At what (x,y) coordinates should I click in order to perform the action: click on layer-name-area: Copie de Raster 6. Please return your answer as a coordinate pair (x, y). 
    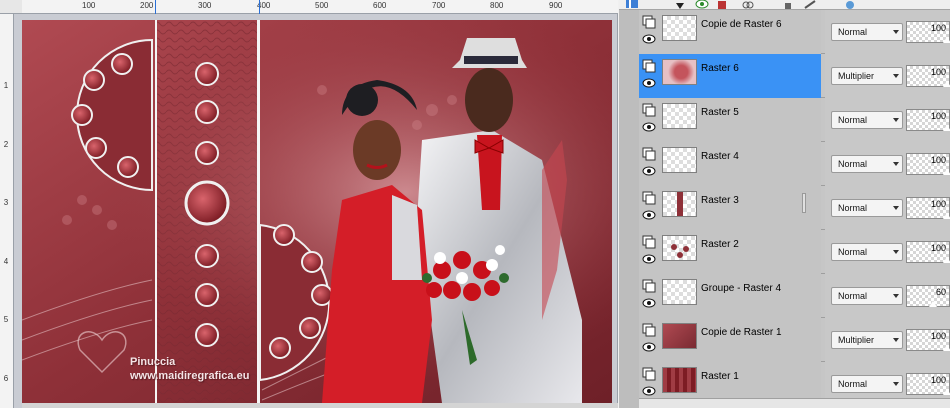
    Looking at the image, I should click on (730, 32).